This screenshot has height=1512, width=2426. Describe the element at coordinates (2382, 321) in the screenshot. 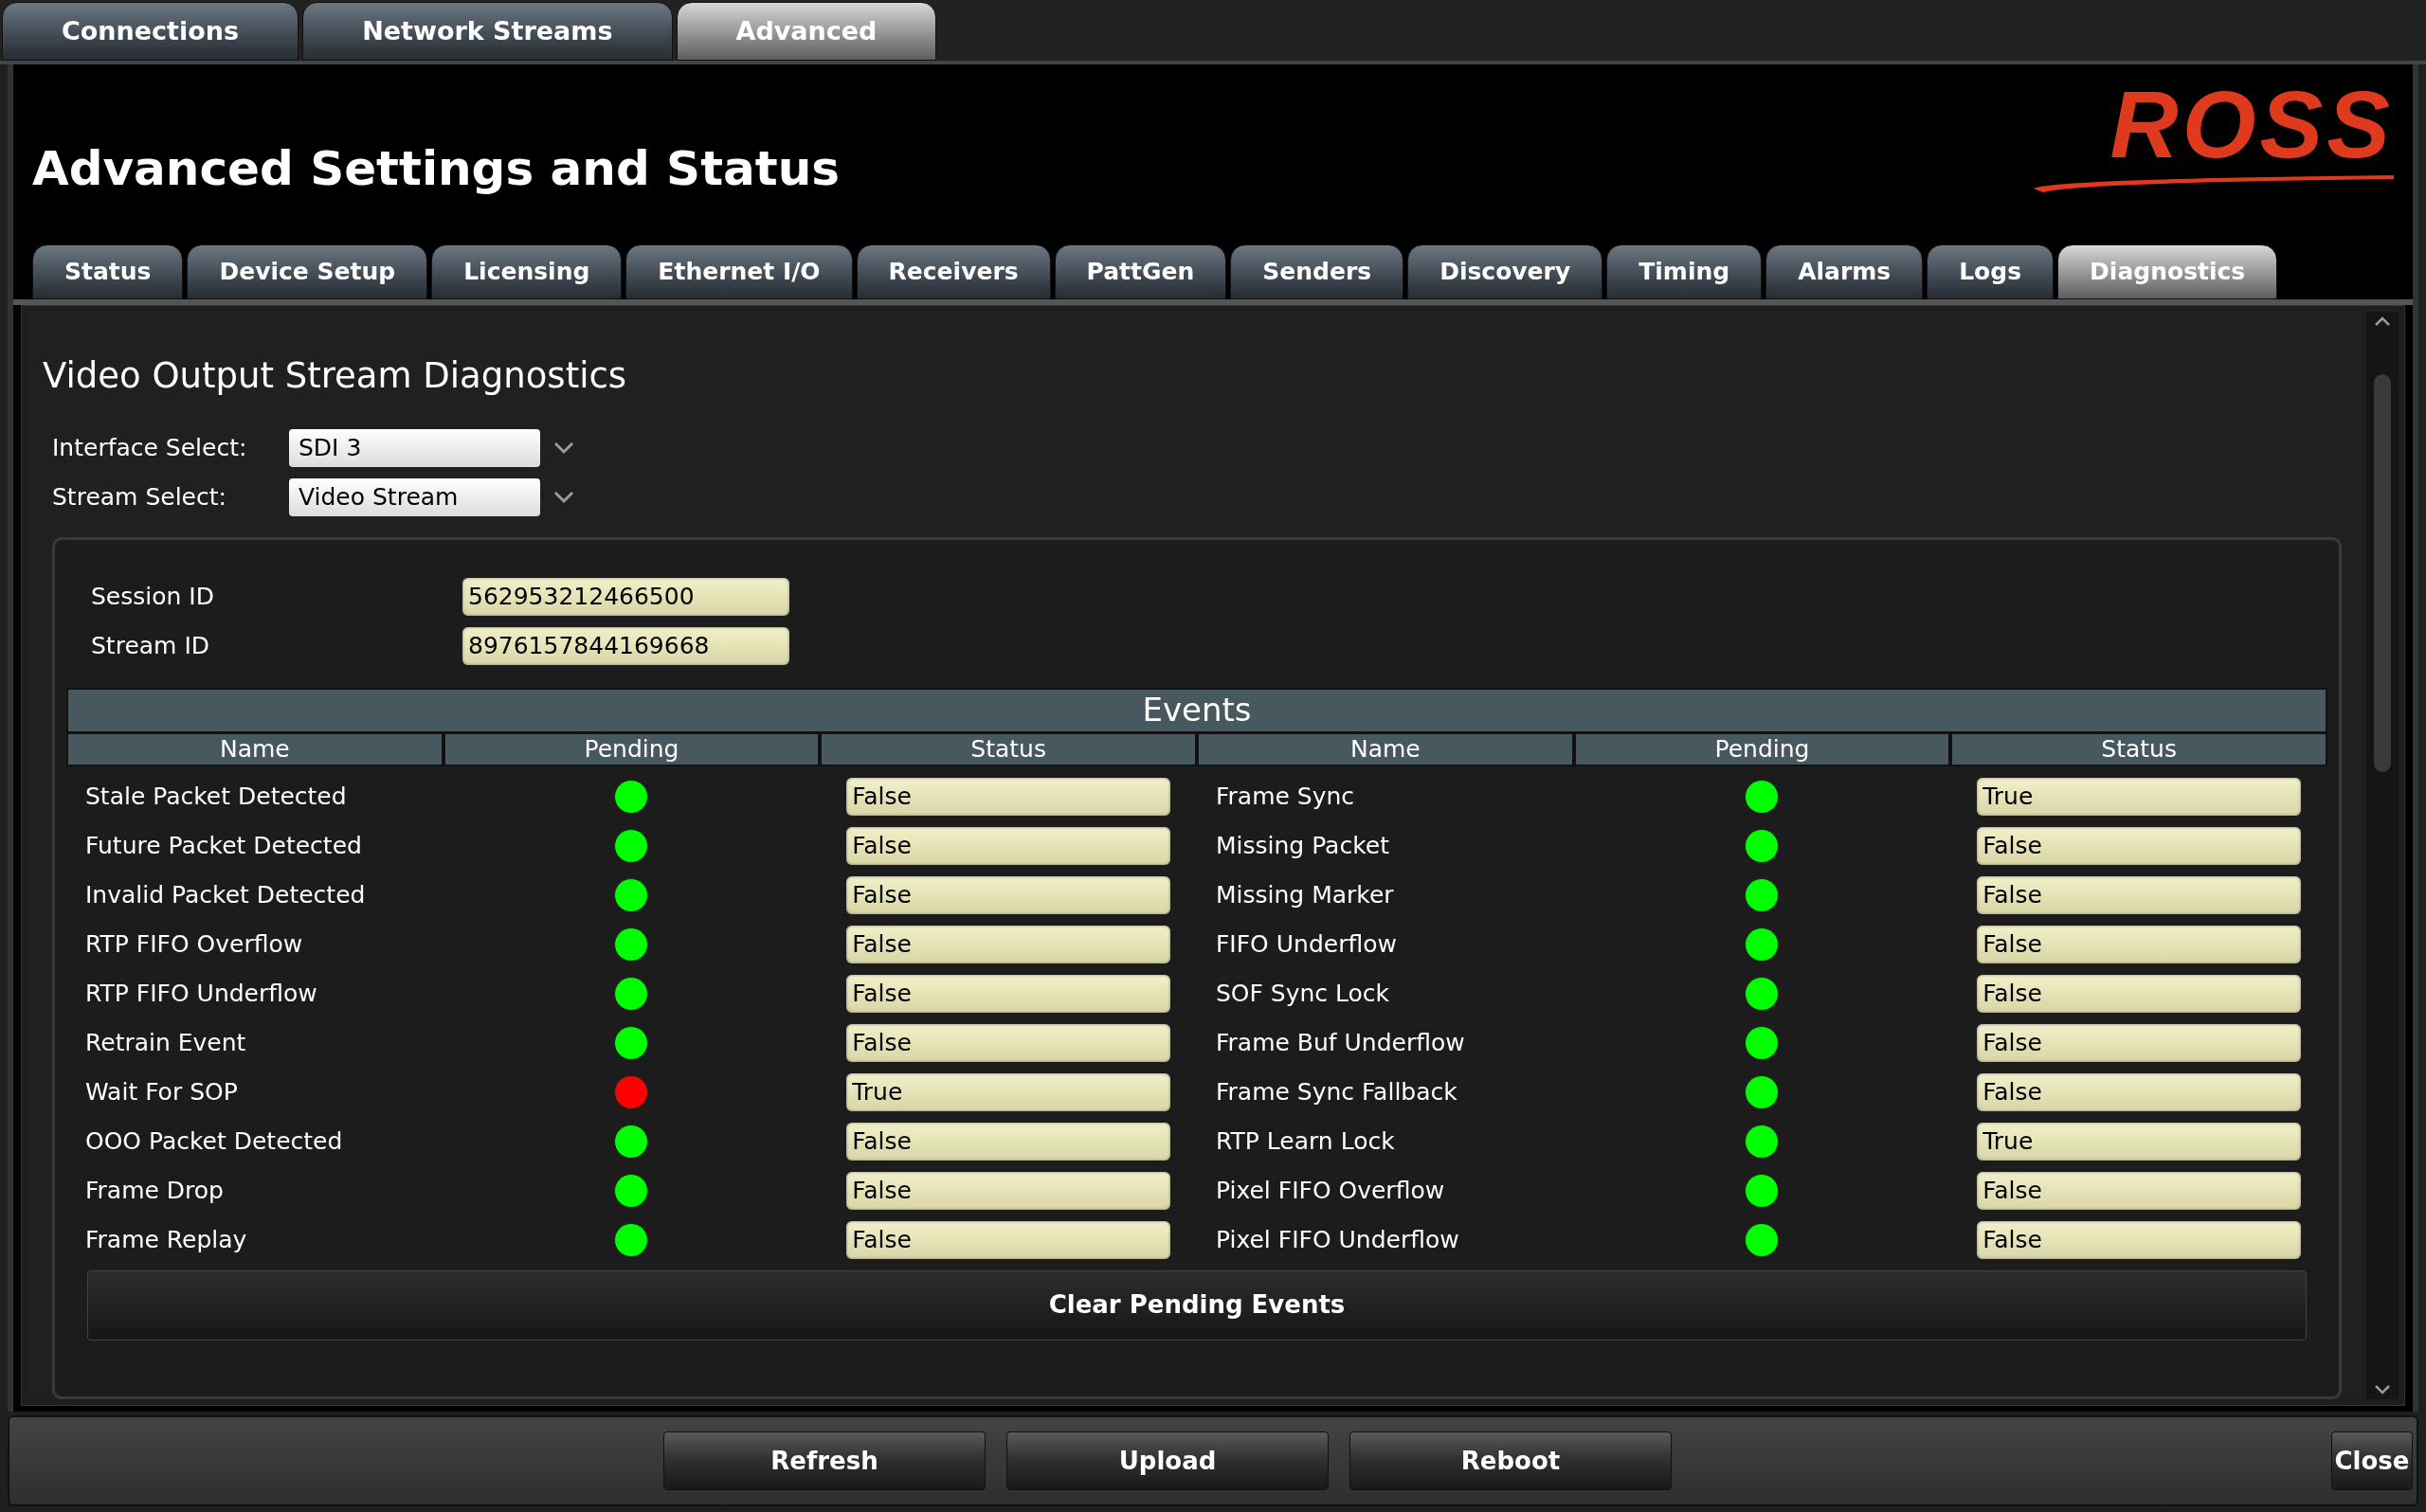

I see `scroll-up-icon` at that location.